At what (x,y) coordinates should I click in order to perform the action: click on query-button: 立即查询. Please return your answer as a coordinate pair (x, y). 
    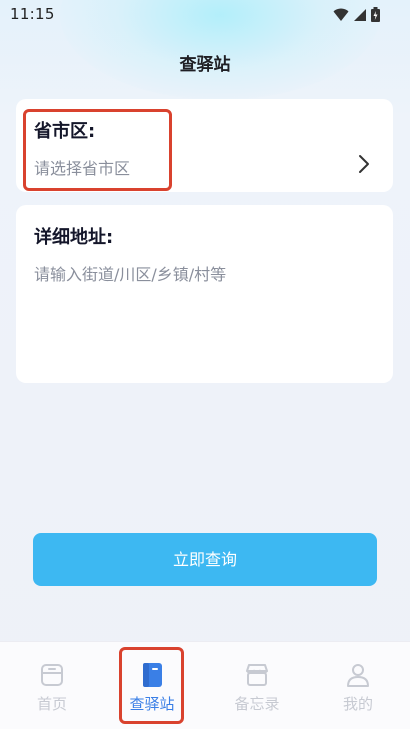
    Looking at the image, I should click on (205, 559).